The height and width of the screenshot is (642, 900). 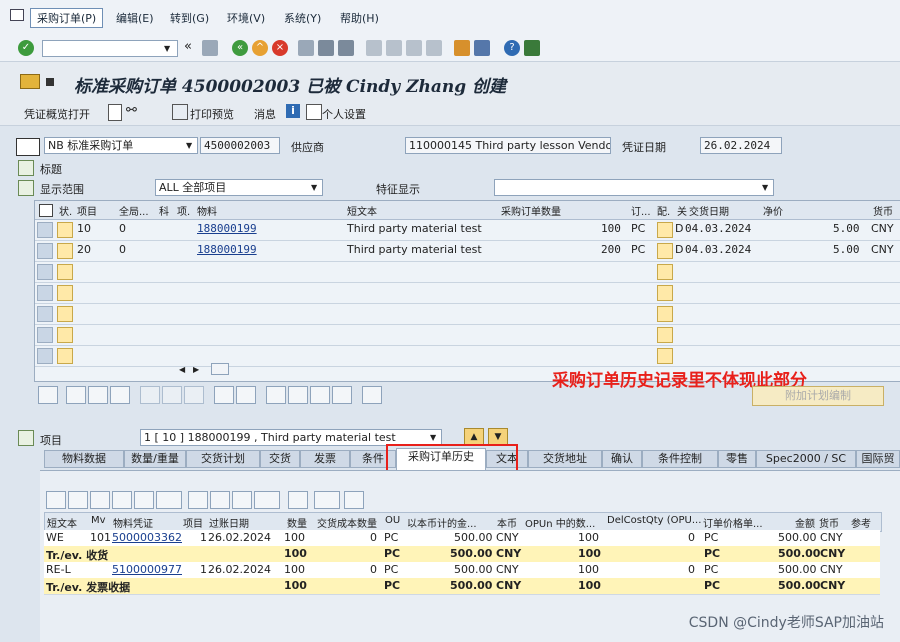 What do you see at coordinates (122, 500) in the screenshot?
I see `history-find-button` at bounding box center [122, 500].